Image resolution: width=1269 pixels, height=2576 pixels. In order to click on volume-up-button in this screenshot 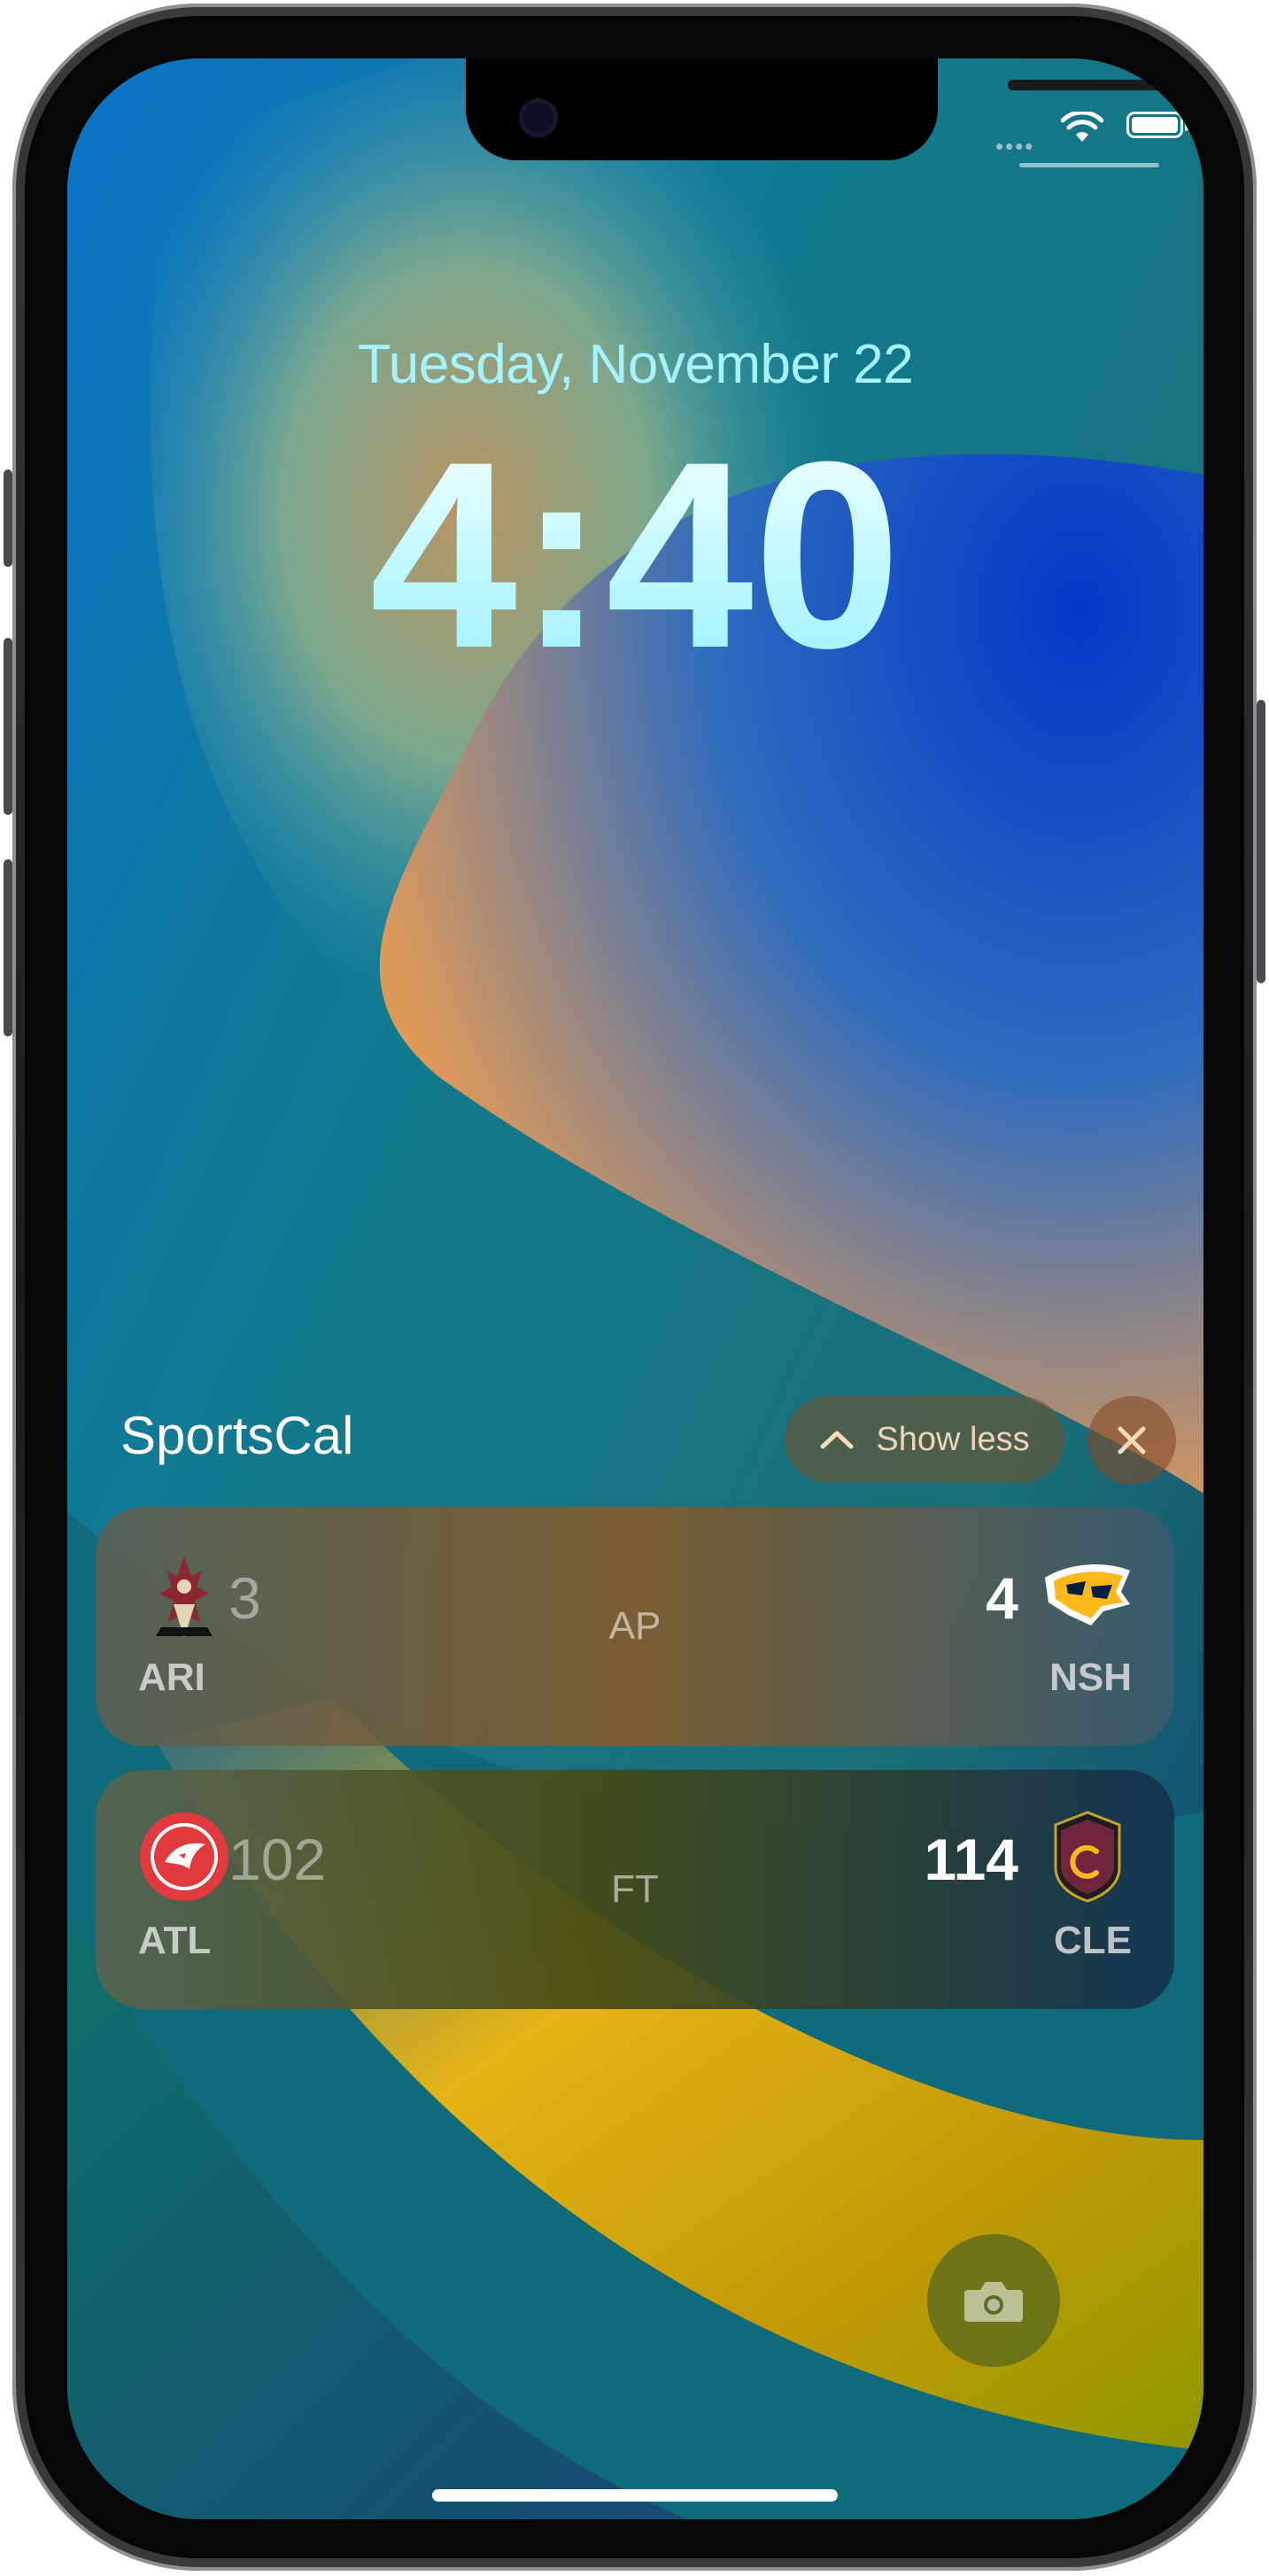, I will do `click(8, 726)`.